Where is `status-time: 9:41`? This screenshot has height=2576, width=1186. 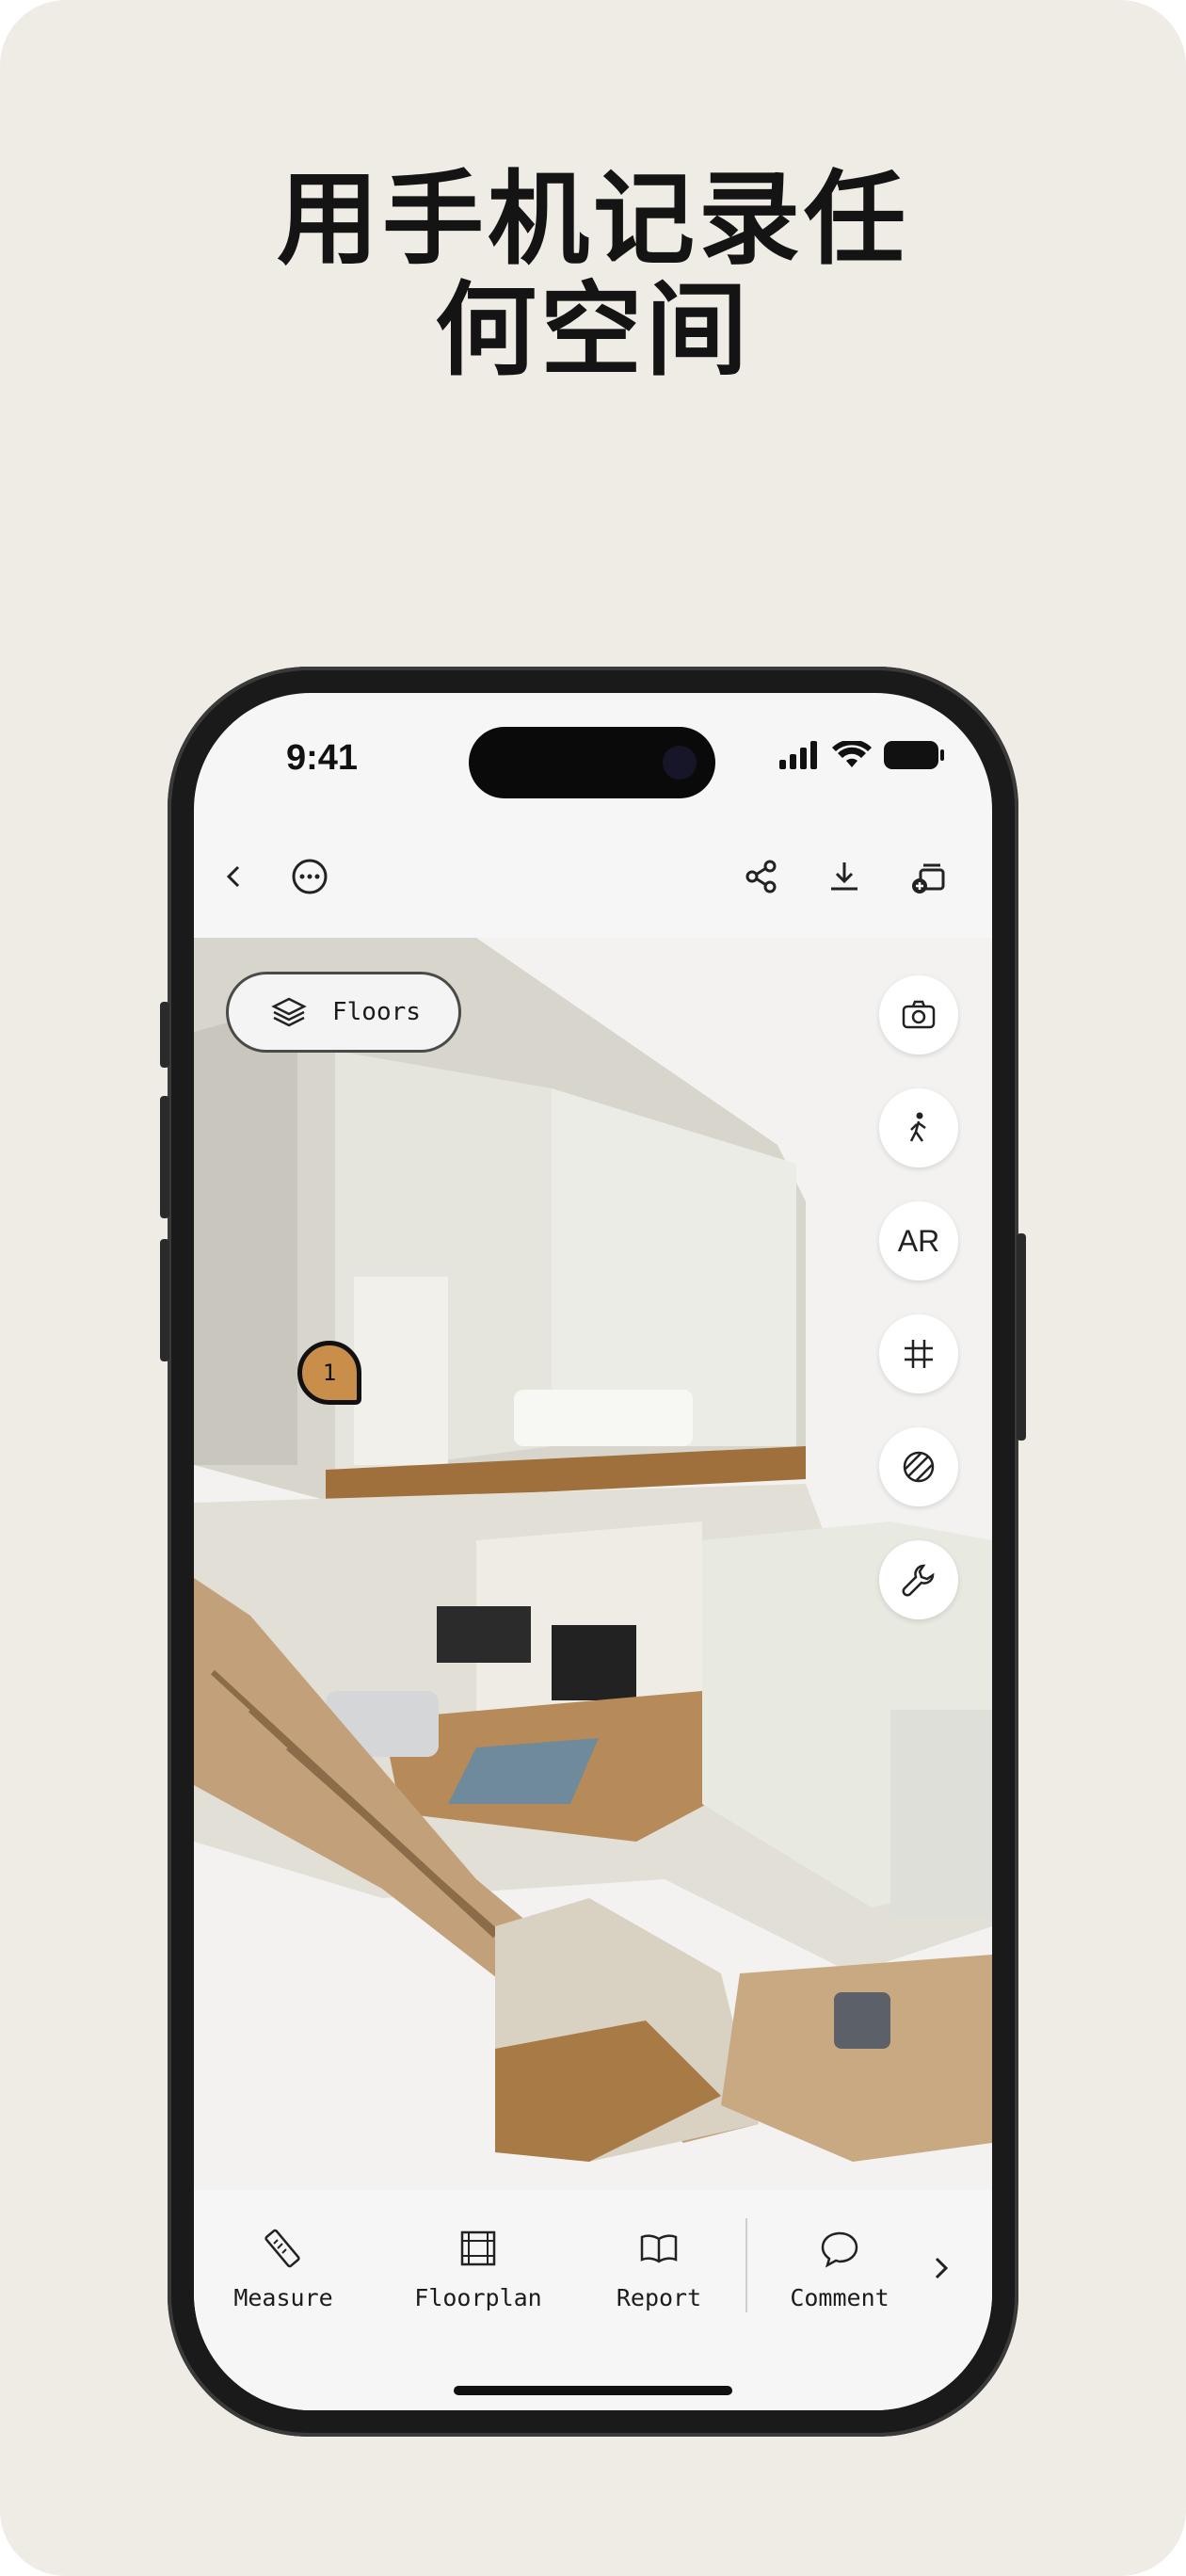 status-time: 9:41 is located at coordinates (322, 758).